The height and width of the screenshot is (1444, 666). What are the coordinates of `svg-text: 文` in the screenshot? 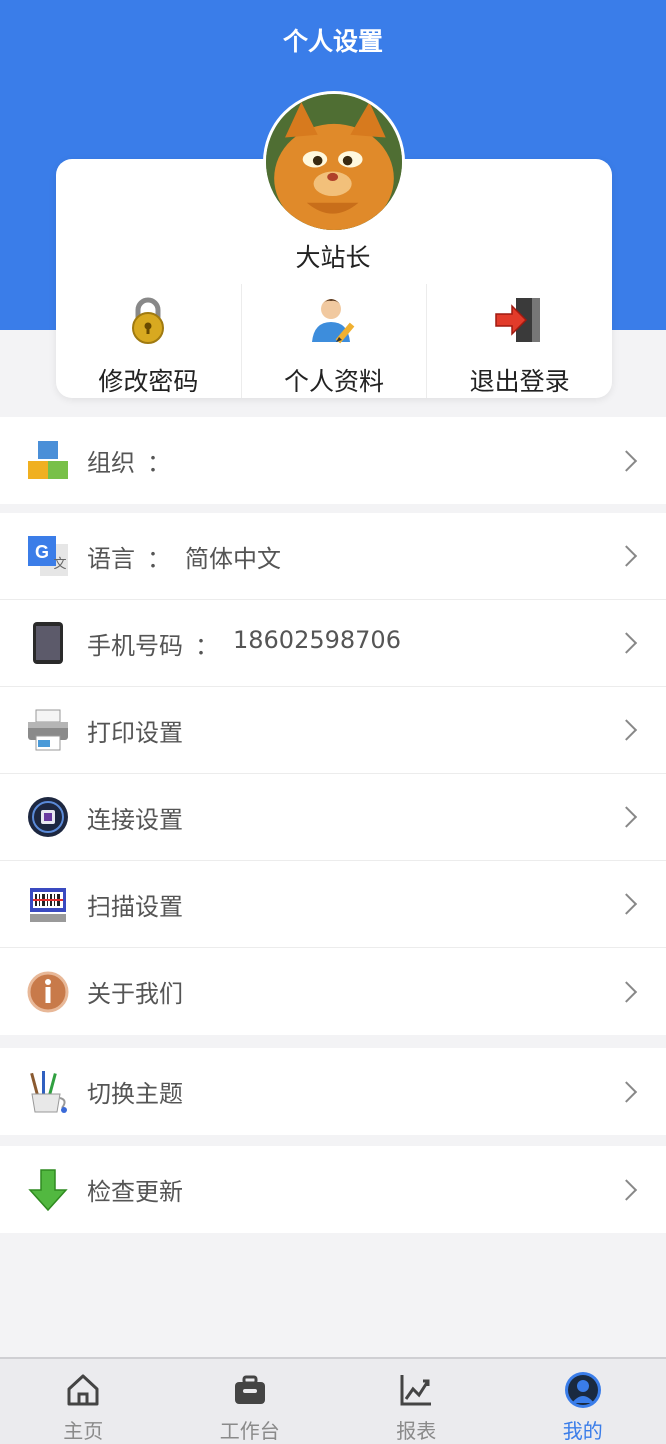 It's located at (59, 564).